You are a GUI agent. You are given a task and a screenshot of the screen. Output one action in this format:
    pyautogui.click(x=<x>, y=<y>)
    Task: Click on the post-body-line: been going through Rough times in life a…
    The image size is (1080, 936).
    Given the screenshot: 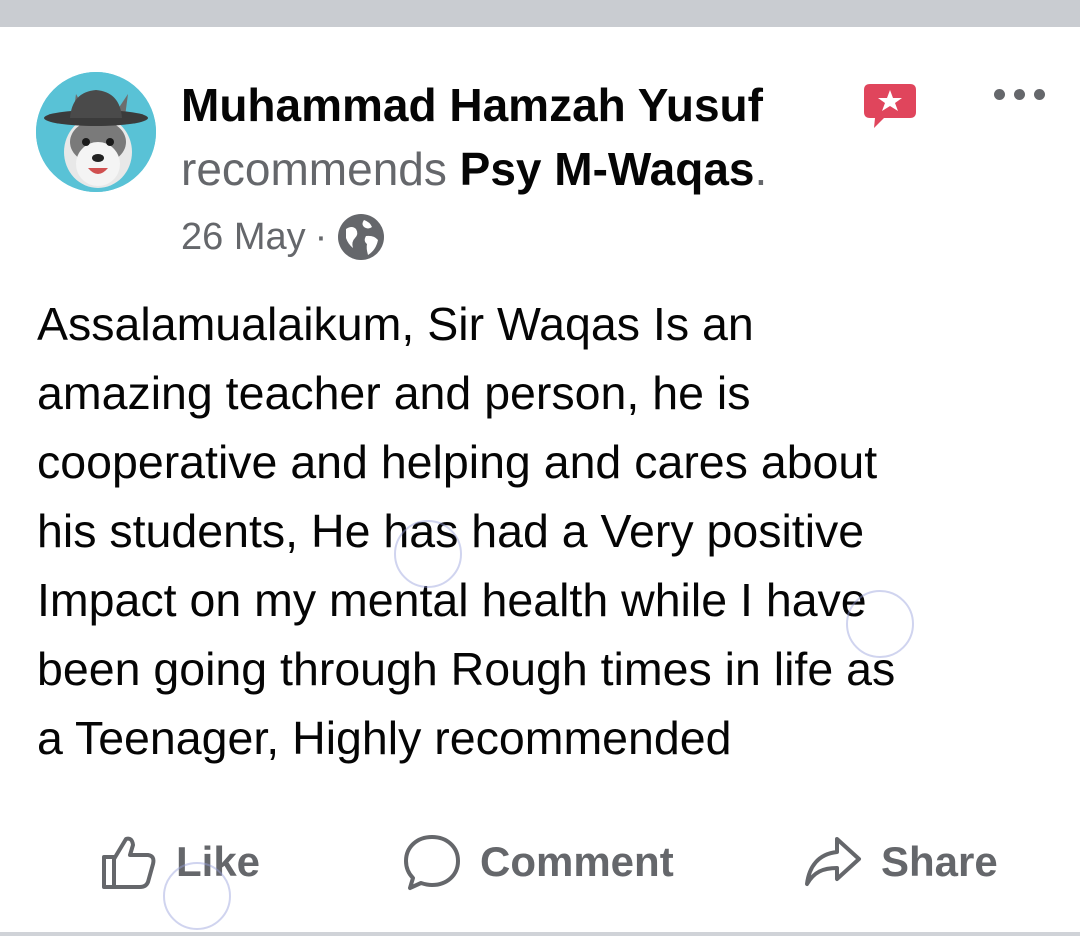 What is the action you would take?
    pyautogui.click(x=466, y=669)
    